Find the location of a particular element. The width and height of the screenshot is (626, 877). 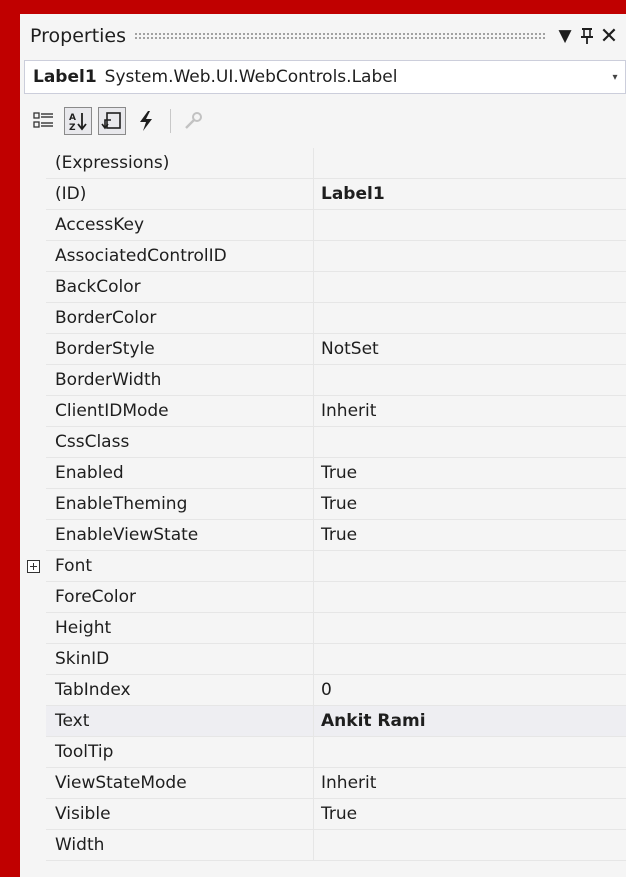

property-row: Visible True is located at coordinates (323, 814).